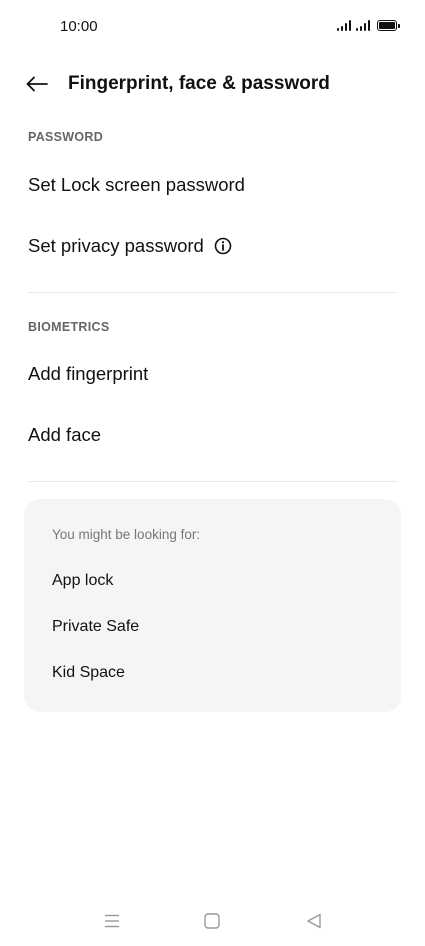  Describe the element at coordinates (136, 184) in the screenshot. I see `list-item-label: Set Lock screen password` at that location.